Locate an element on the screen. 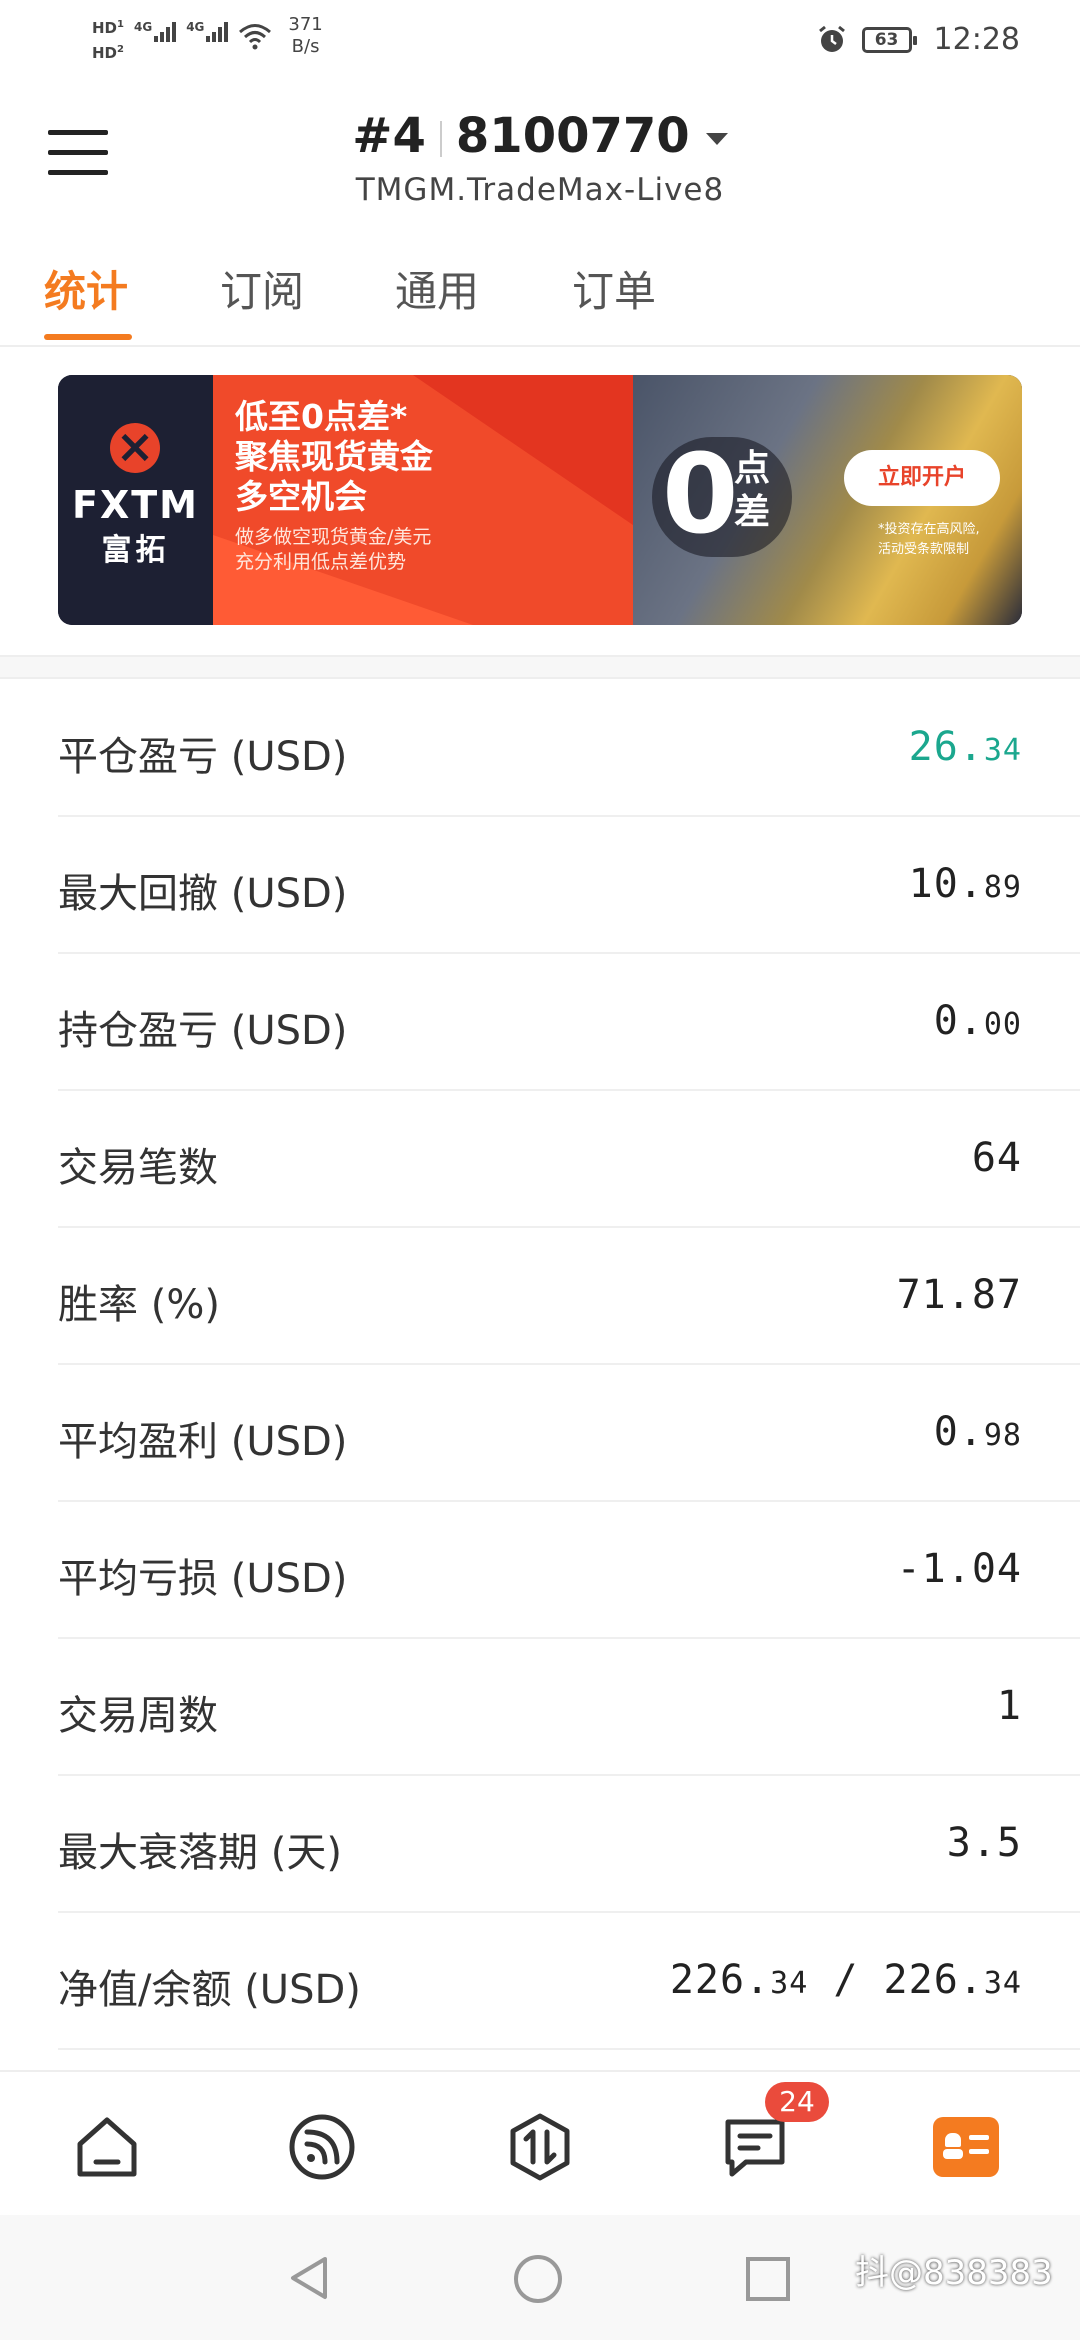 This screenshot has height=2340, width=1080. fxtm-logo: FXTM 富拓 is located at coordinates (135, 500).